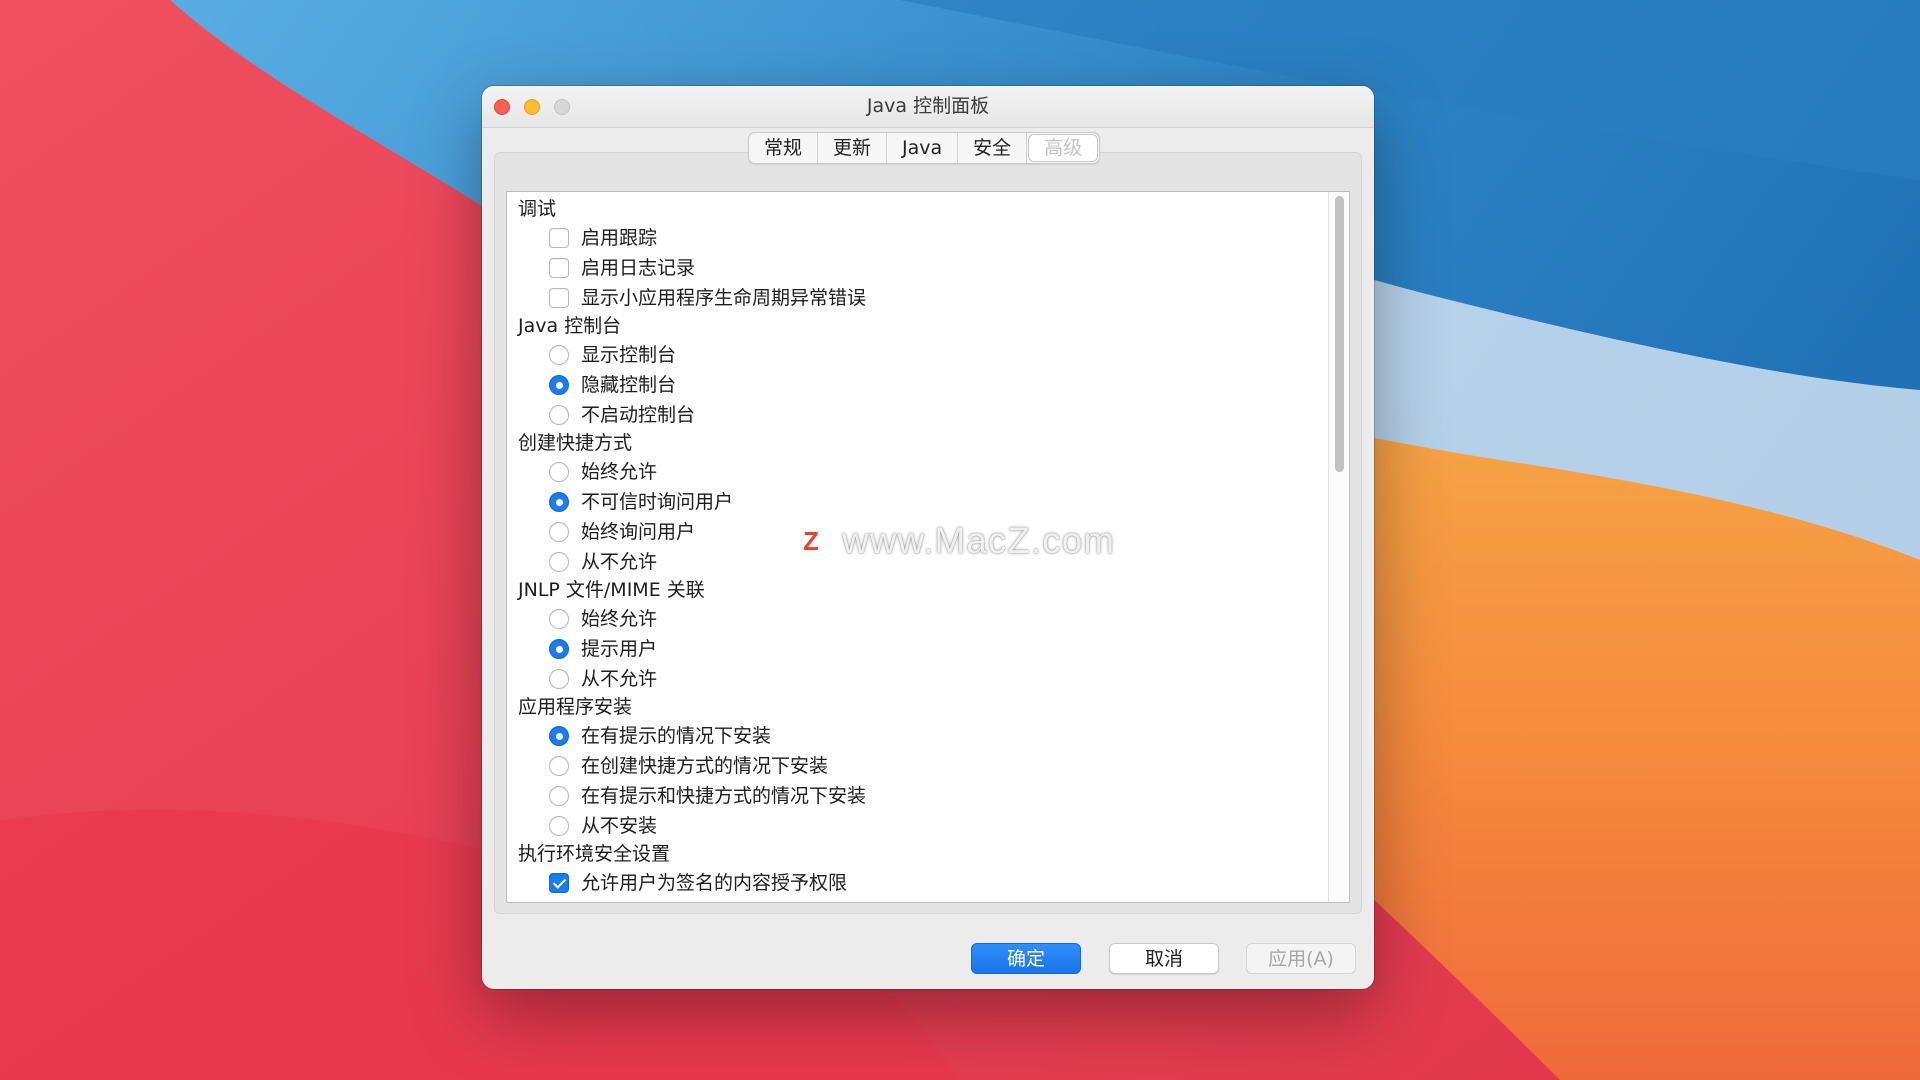 This screenshot has height=1080, width=1920. I want to click on hide-console-radio, so click(559, 385).